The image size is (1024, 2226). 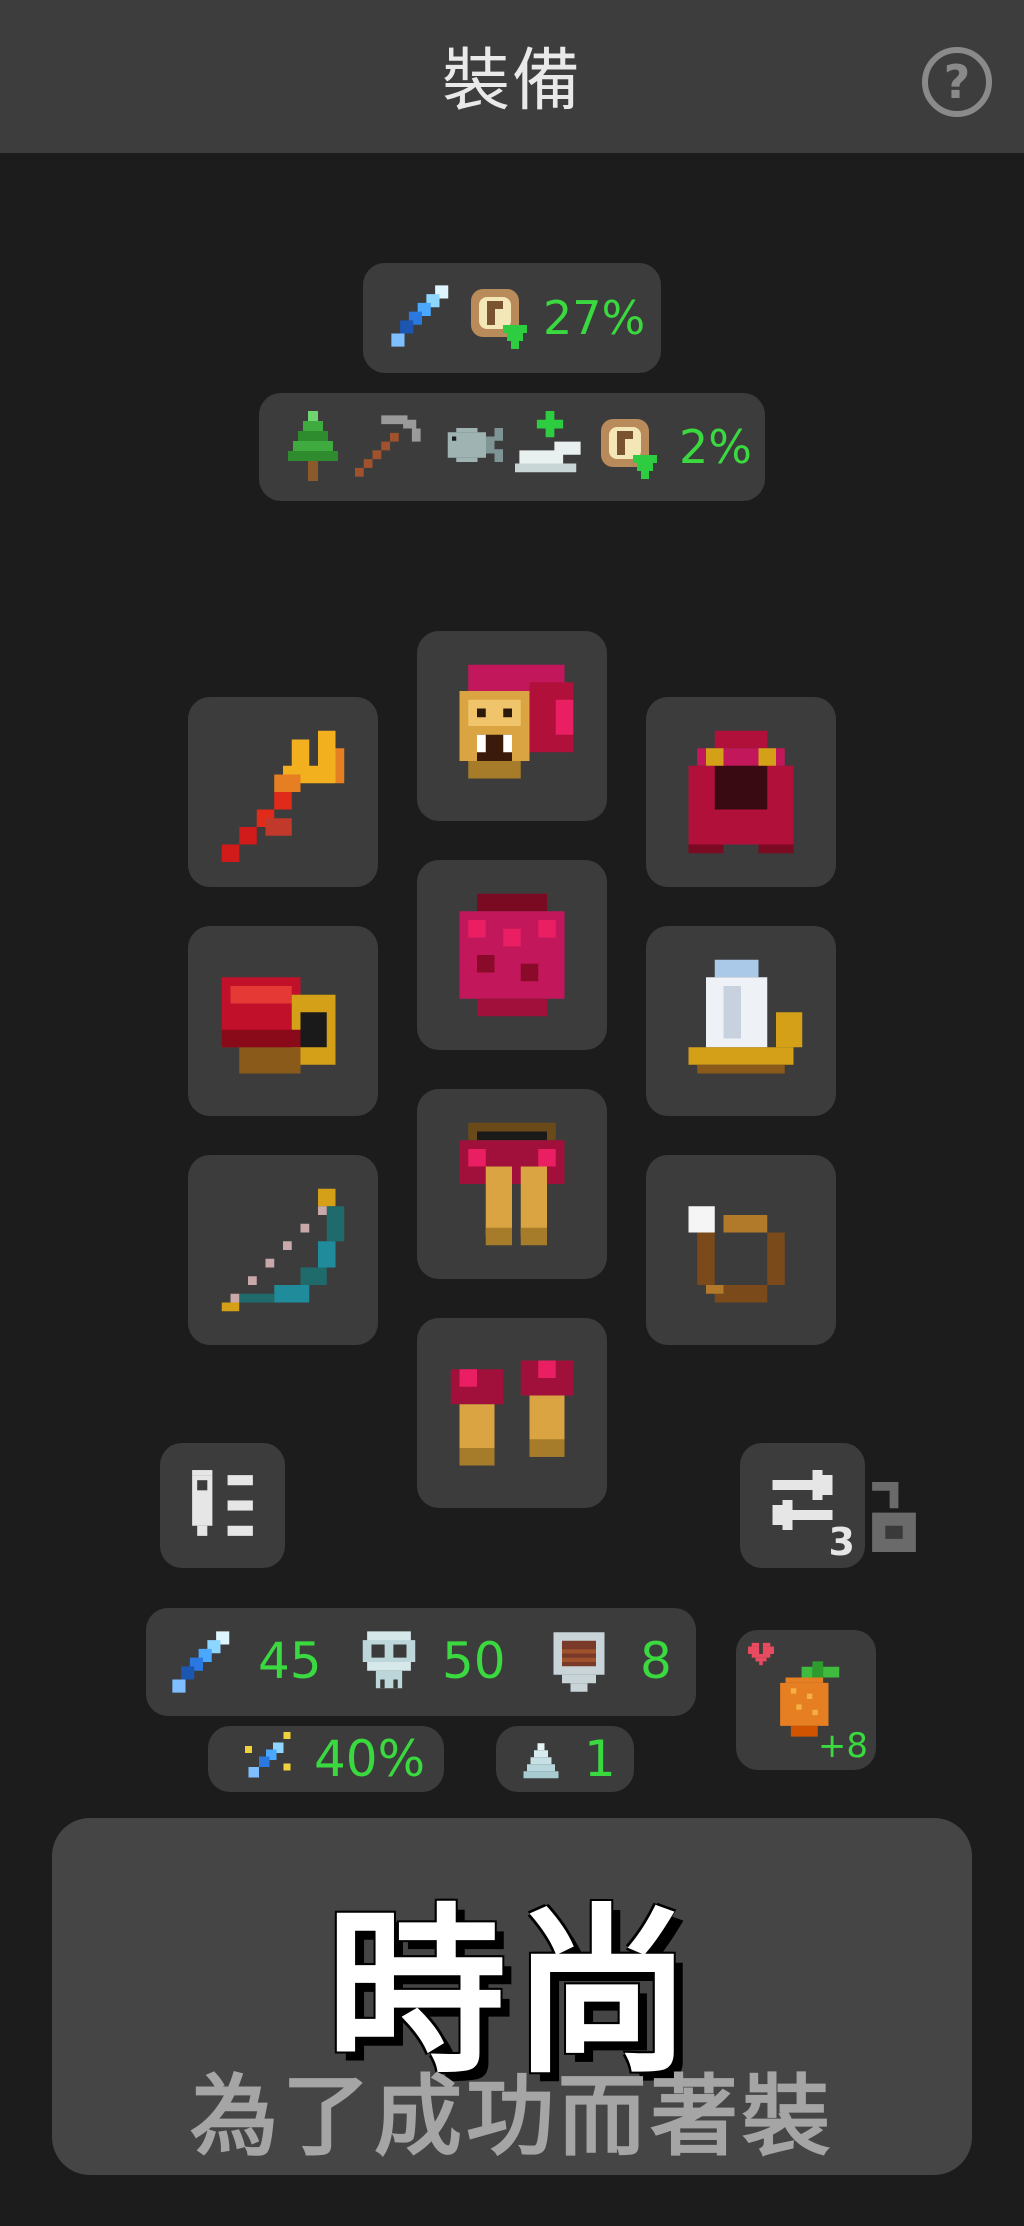 I want to click on crit-sword-sparkle-icon, so click(x=268, y=1755).